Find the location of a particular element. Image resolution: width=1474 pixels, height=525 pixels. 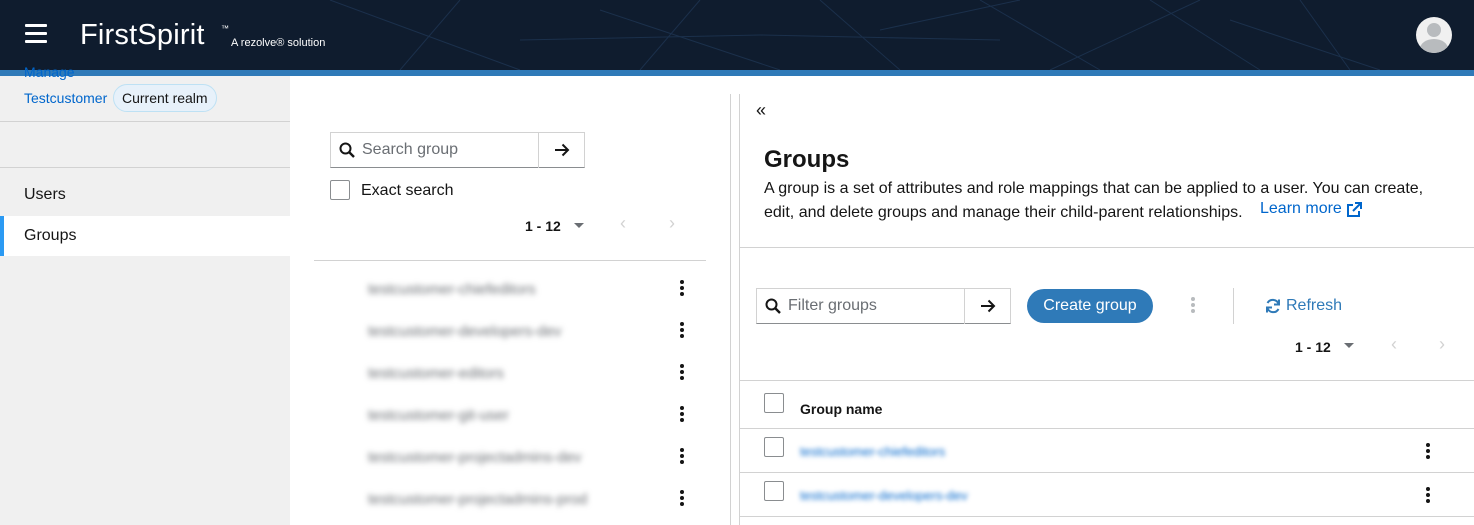

tree-search-input is located at coordinates (447, 150).